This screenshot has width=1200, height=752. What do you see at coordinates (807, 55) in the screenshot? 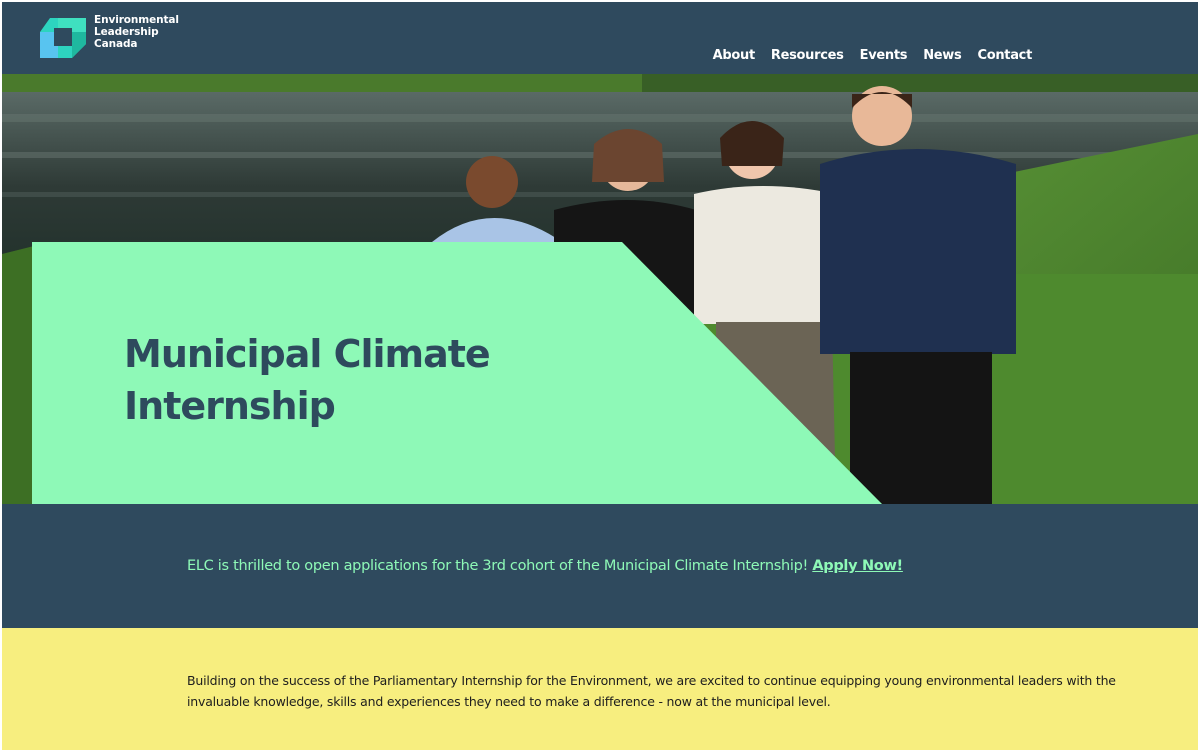
I see `nav-item-resources: Resources` at bounding box center [807, 55].